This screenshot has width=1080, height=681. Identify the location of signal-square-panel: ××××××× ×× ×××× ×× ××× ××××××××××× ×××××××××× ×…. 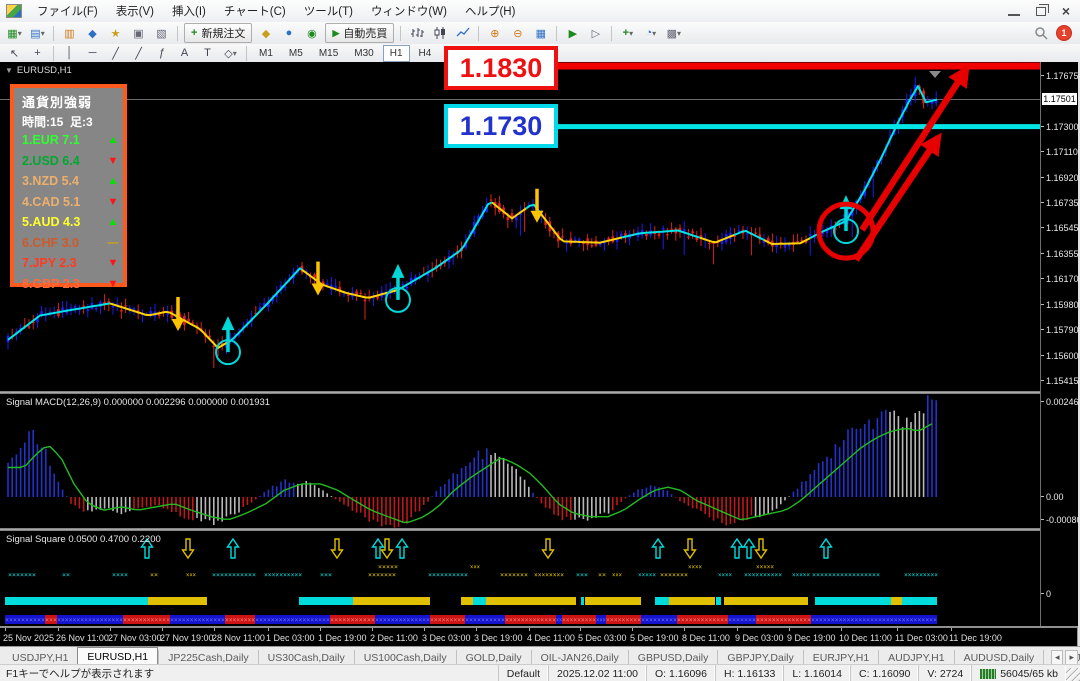
(520, 578).